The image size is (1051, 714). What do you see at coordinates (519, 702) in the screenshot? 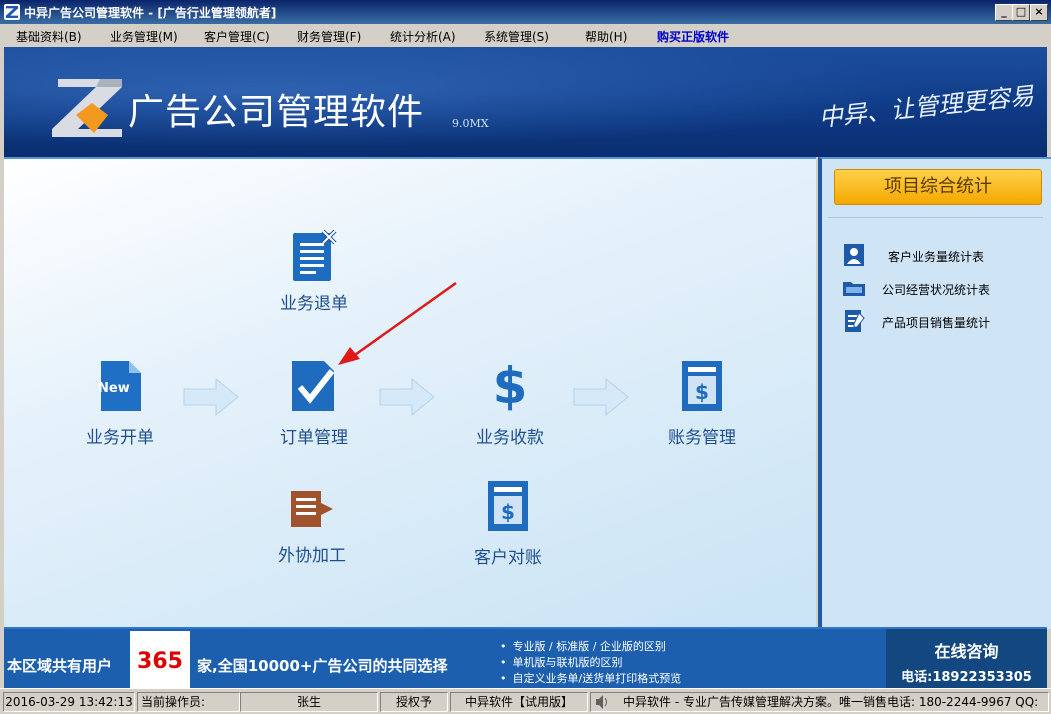
I see `status-edition: 中异软件【试用版】` at bounding box center [519, 702].